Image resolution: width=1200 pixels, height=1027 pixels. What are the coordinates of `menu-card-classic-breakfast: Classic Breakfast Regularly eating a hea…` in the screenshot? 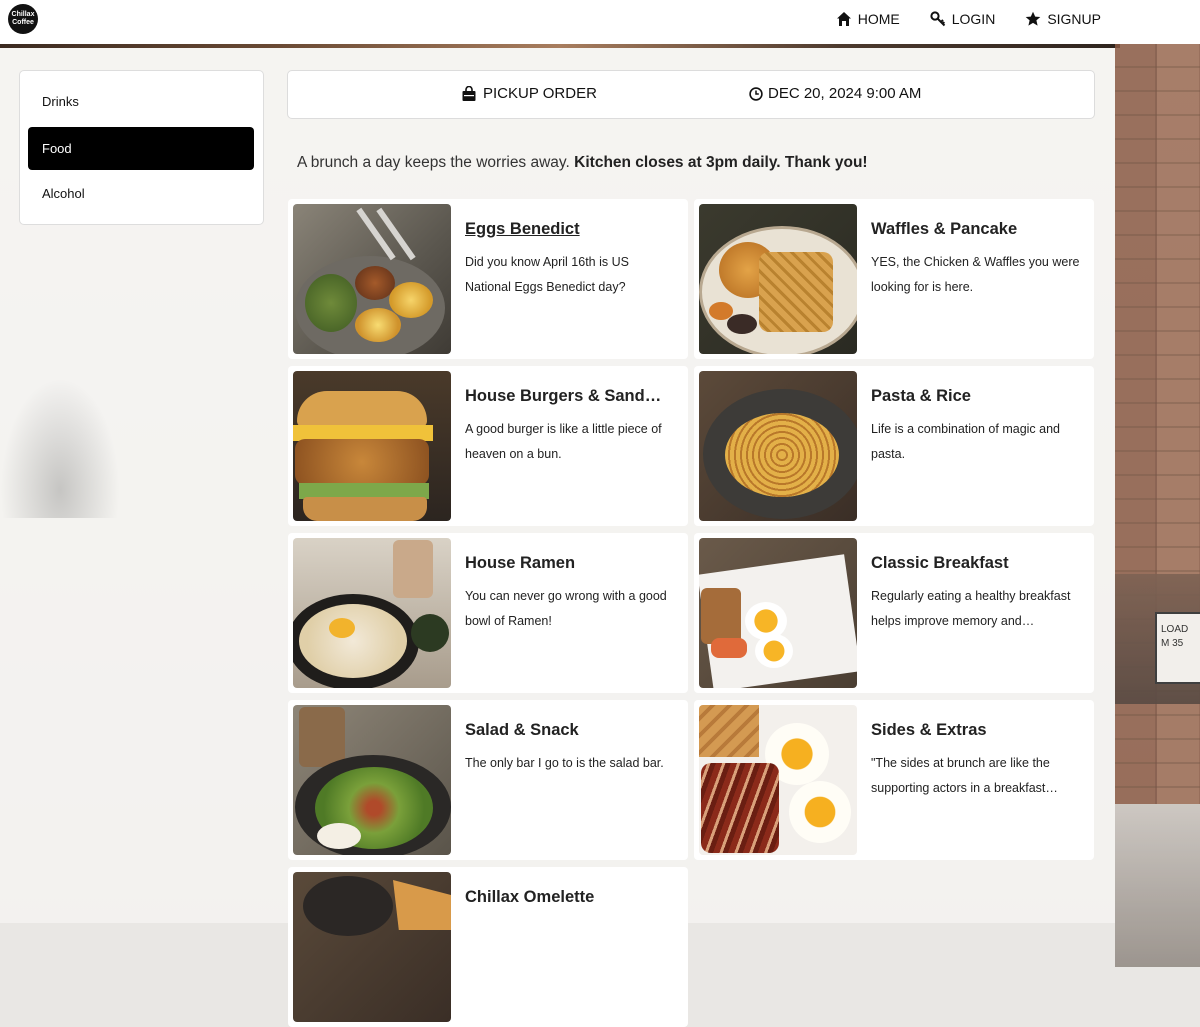 It's located at (894, 613).